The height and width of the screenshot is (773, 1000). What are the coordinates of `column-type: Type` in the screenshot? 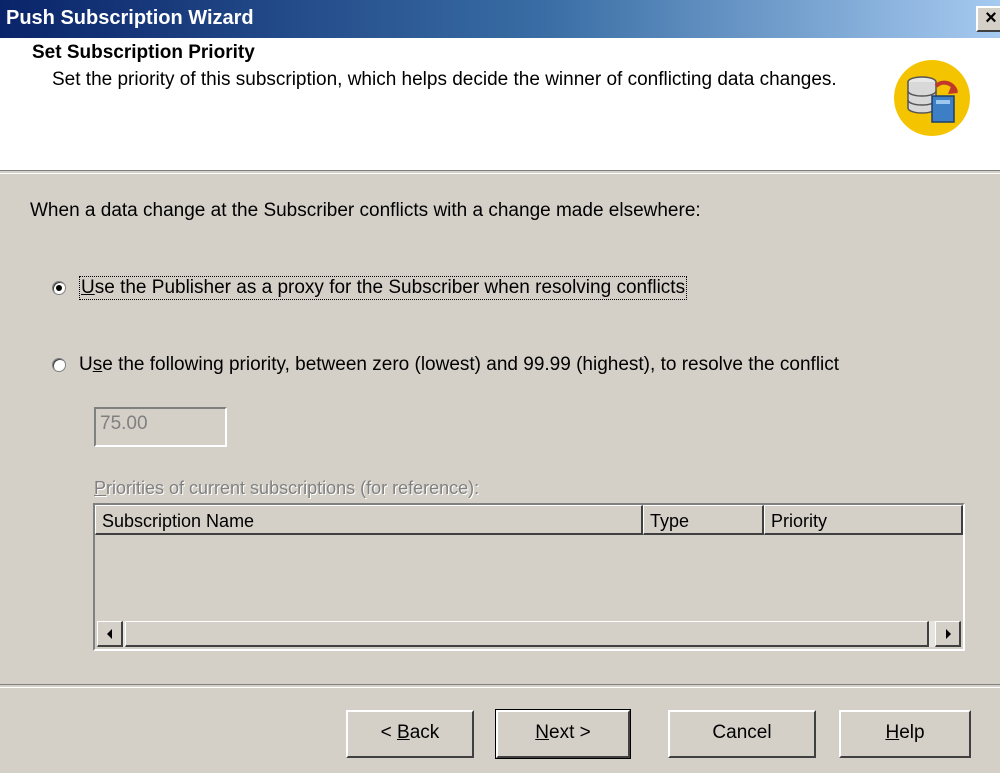 It's located at (703, 520).